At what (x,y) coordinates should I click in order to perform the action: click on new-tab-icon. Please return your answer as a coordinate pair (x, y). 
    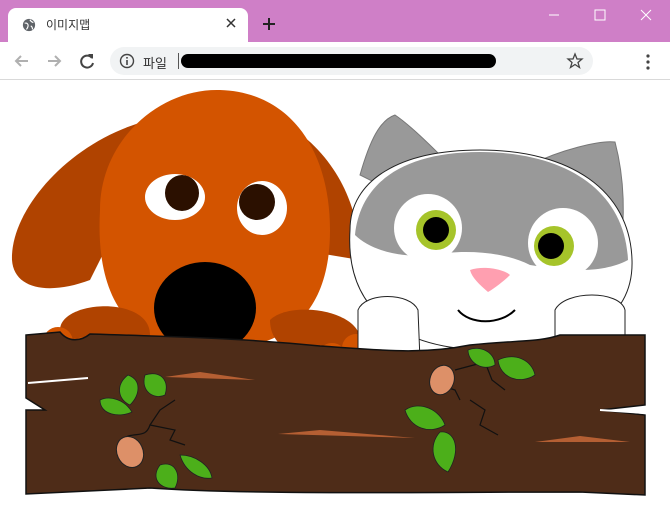
    Looking at the image, I should click on (269, 24).